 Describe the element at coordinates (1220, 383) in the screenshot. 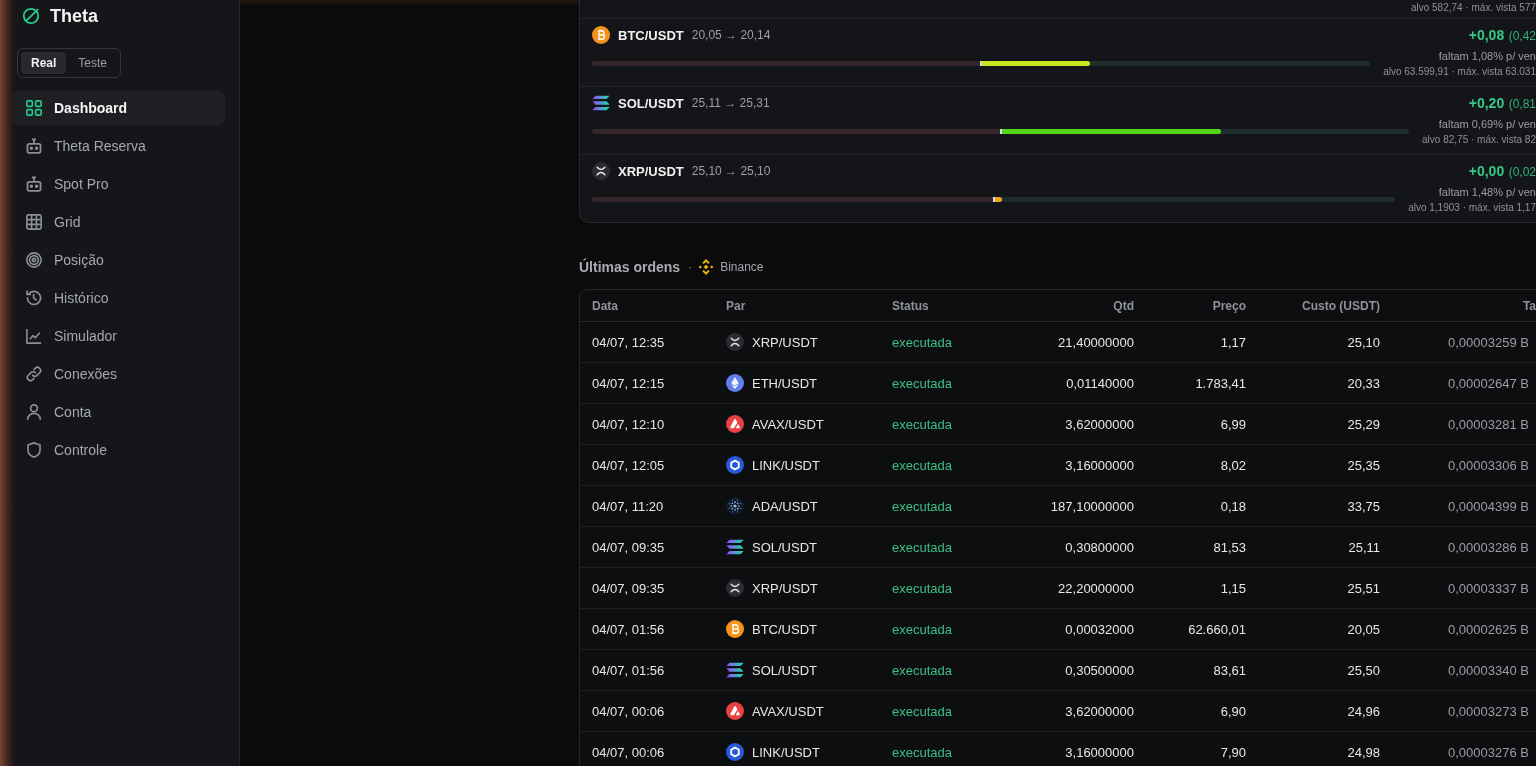

I see `table-cell-text: 1.783,41` at that location.